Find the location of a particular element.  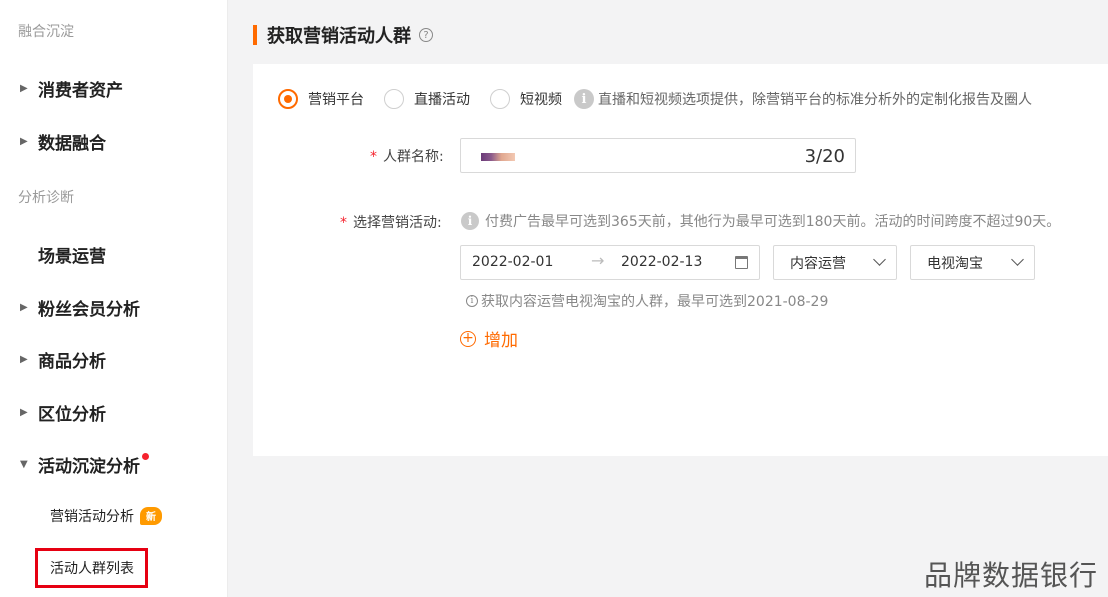

sidebar-item-scene-ops: 场景运营 is located at coordinates (72, 254).